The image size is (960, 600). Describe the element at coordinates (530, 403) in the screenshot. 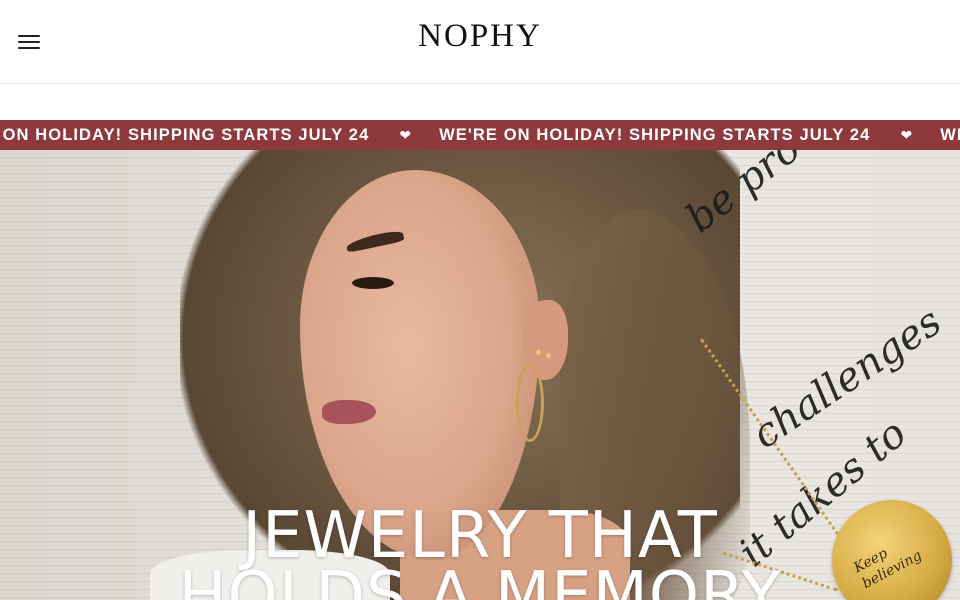

I see `hoop-earring` at that location.